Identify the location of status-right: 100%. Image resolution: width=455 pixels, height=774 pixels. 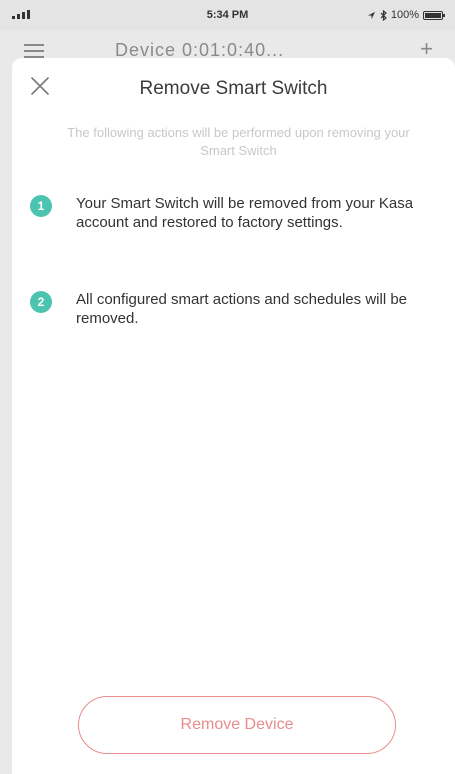
(406, 15).